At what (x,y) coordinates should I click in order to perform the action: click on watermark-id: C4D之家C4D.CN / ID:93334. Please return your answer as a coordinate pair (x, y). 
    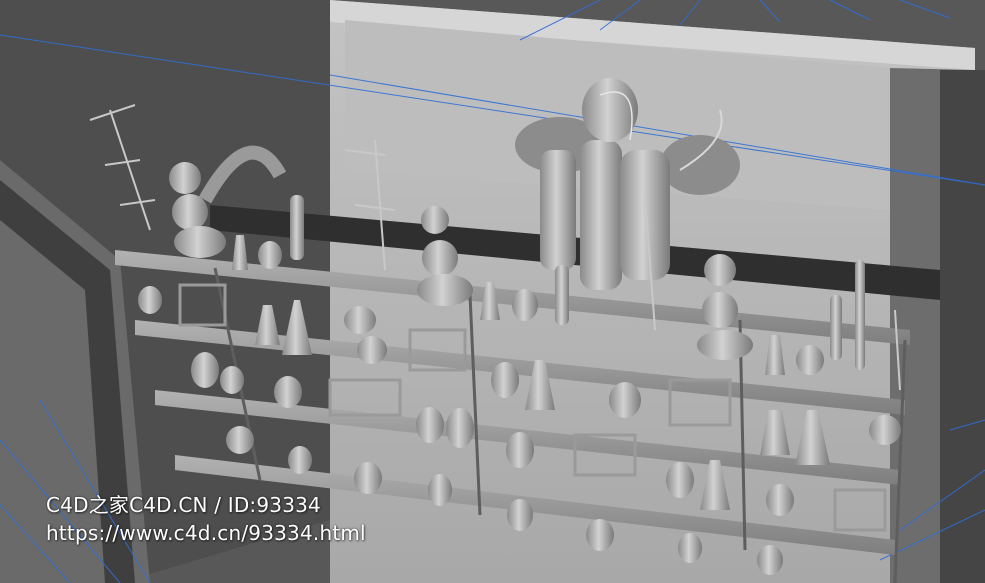
    Looking at the image, I should click on (183, 505).